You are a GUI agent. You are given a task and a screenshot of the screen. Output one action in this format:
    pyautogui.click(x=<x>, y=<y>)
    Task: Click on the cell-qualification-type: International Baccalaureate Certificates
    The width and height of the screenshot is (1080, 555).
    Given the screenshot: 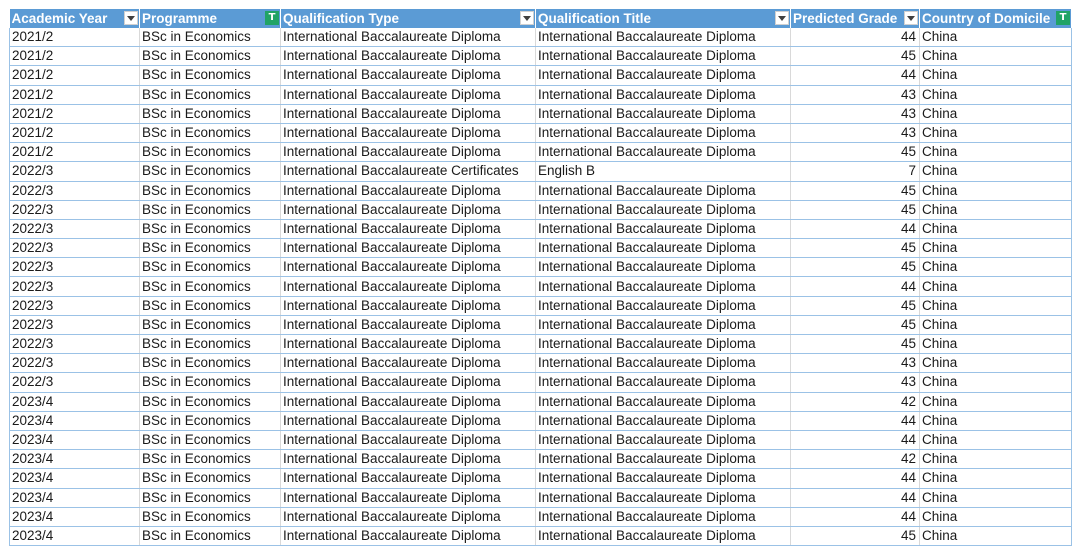 What is the action you would take?
    pyautogui.click(x=408, y=171)
    